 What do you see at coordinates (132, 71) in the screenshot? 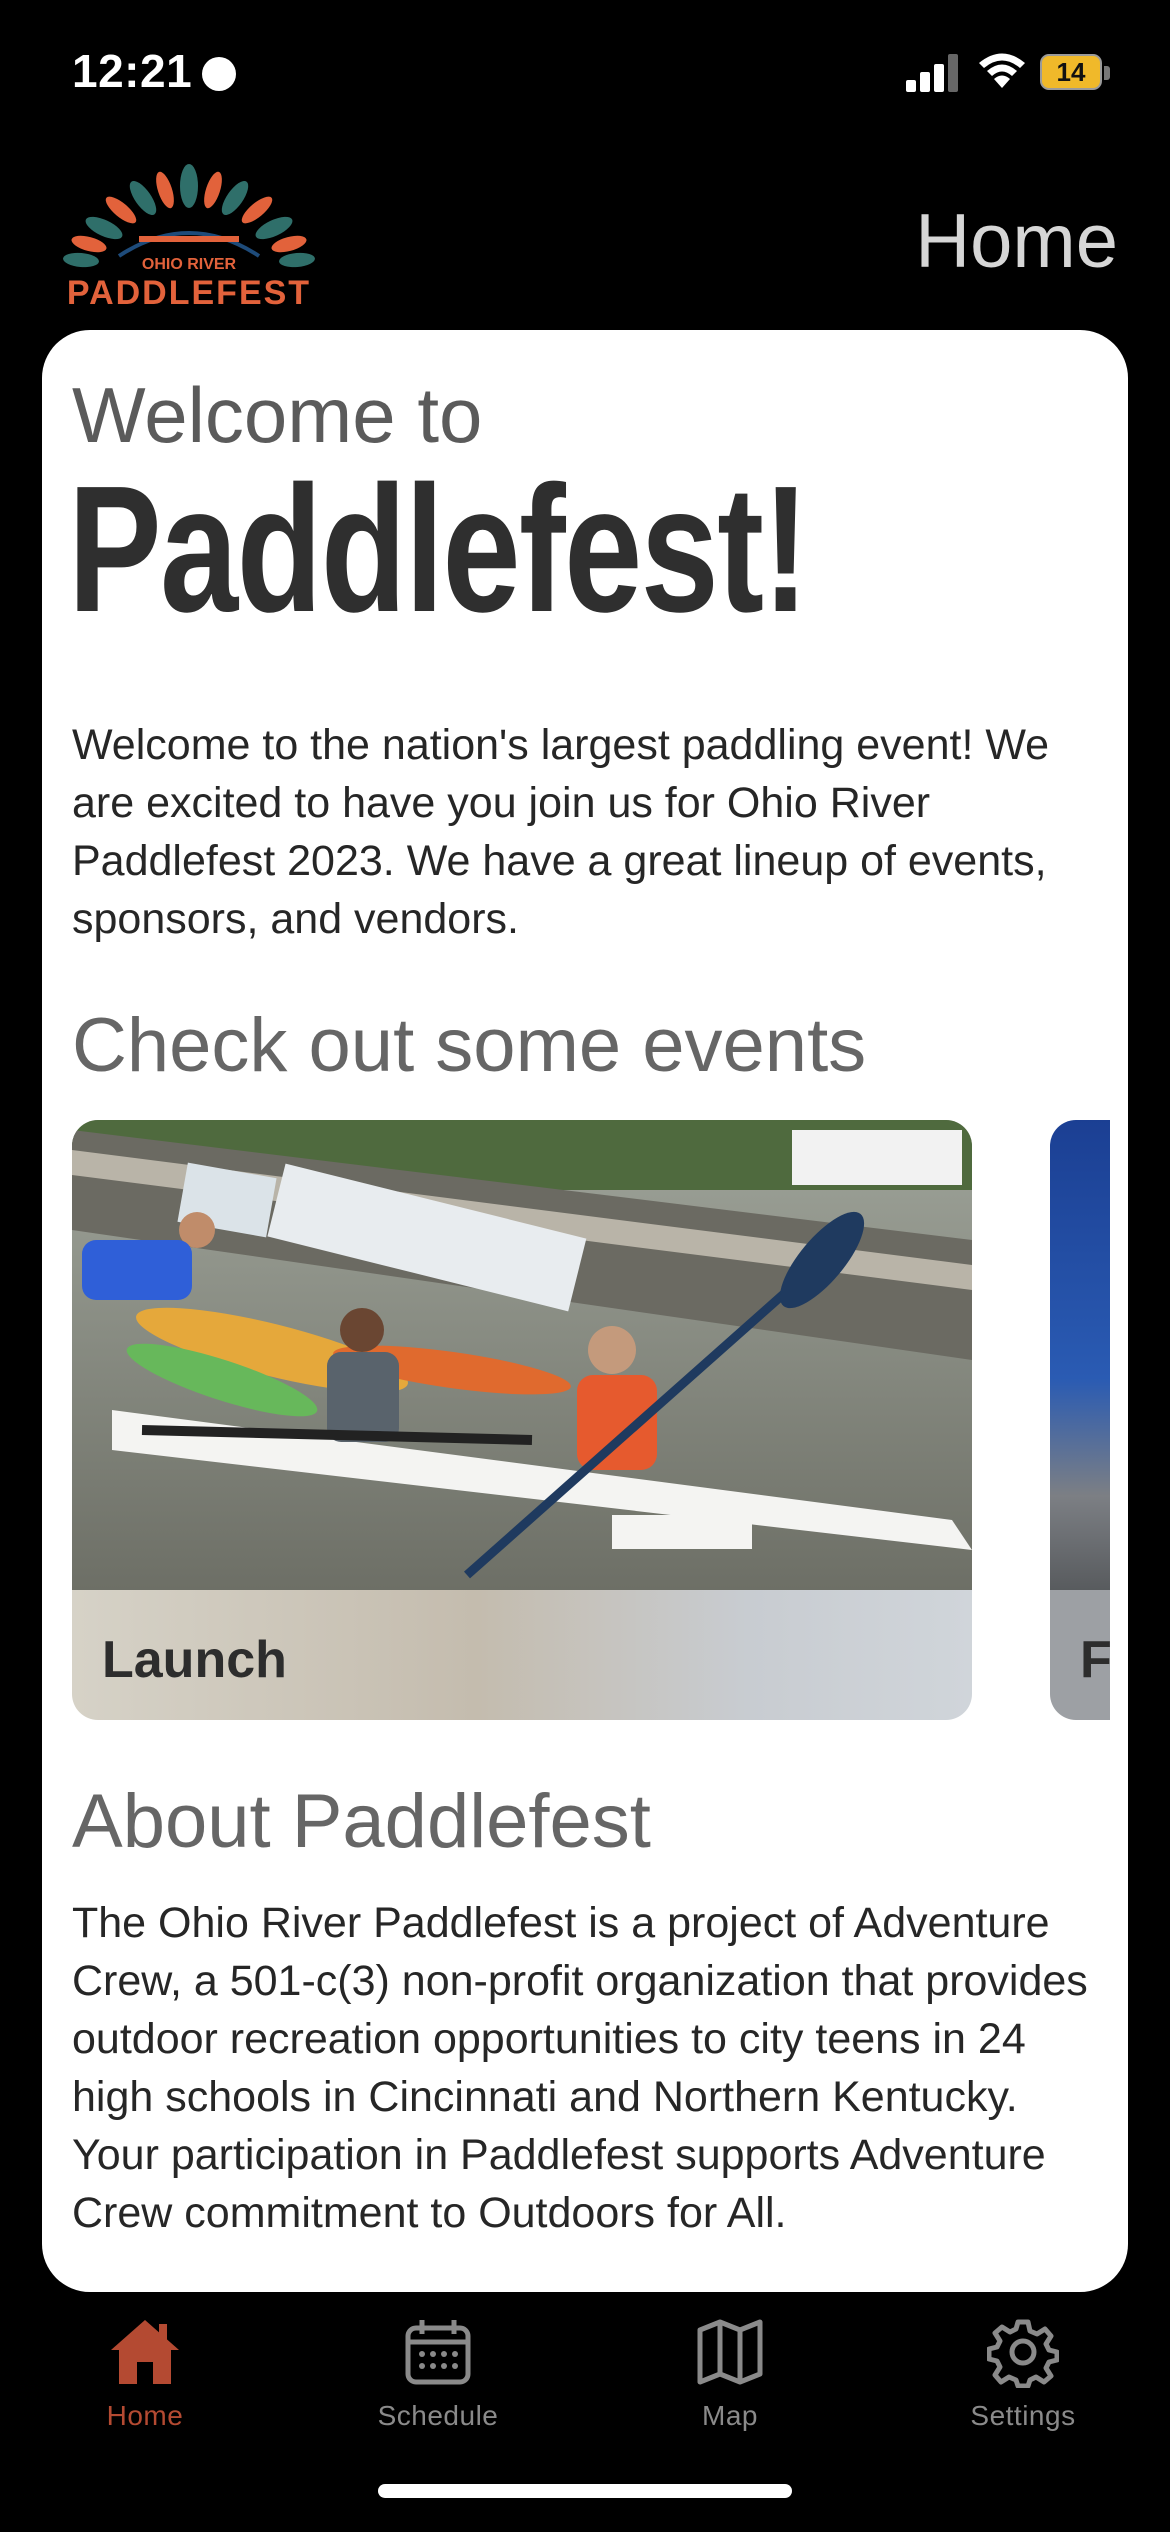
I see `status-time: 12:21` at bounding box center [132, 71].